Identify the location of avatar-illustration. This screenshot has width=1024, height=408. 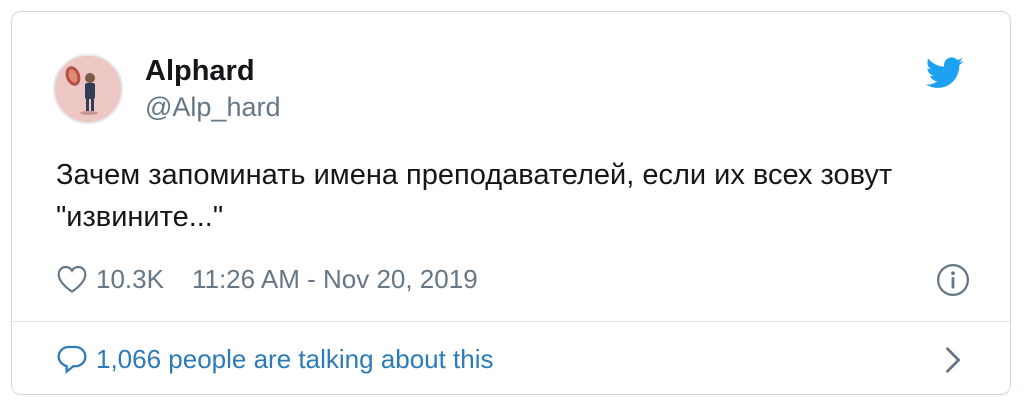
(88, 89).